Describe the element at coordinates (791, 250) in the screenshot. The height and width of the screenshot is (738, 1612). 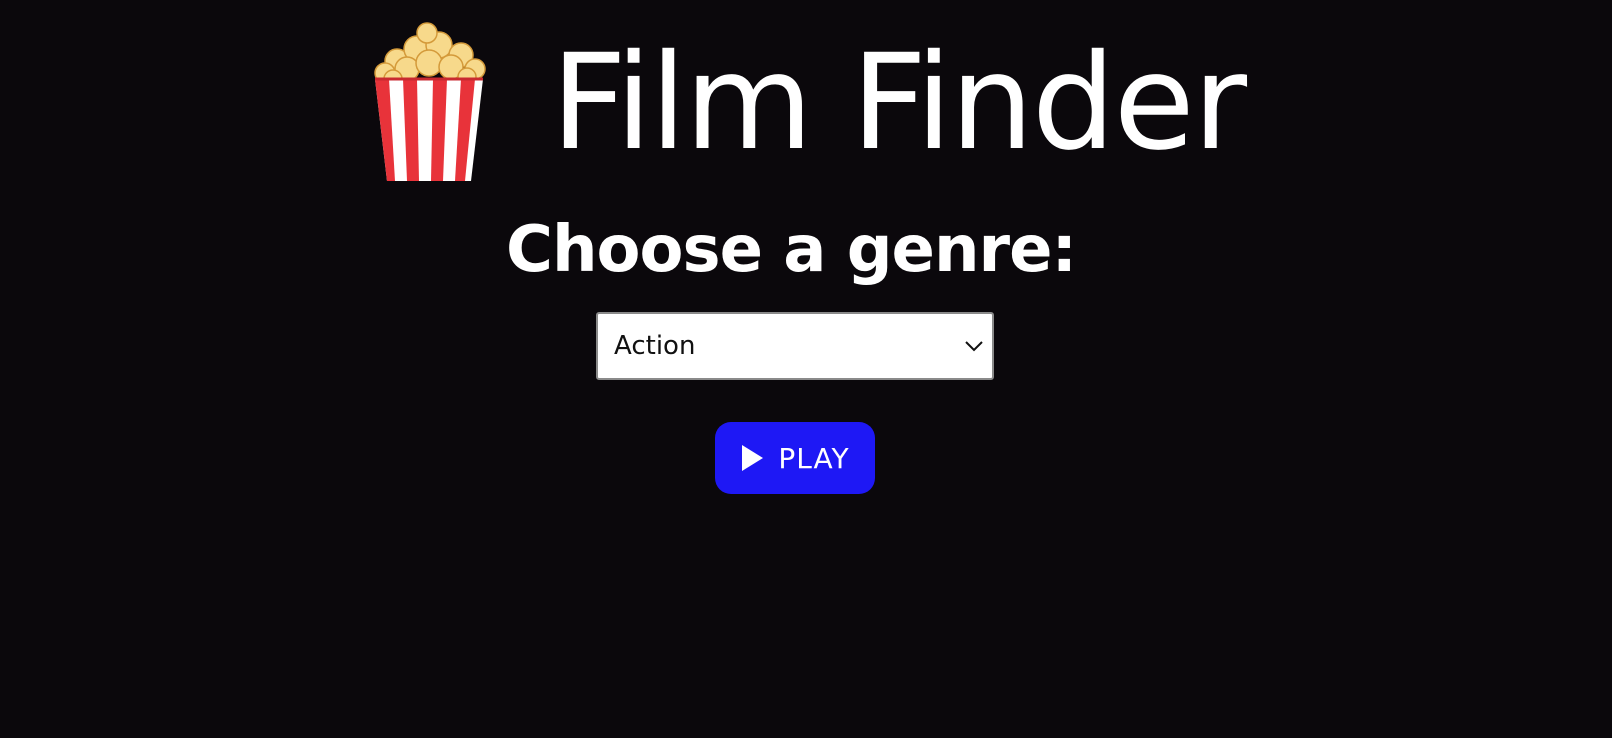
I see `genre-heading: Choose a genre:` at that location.